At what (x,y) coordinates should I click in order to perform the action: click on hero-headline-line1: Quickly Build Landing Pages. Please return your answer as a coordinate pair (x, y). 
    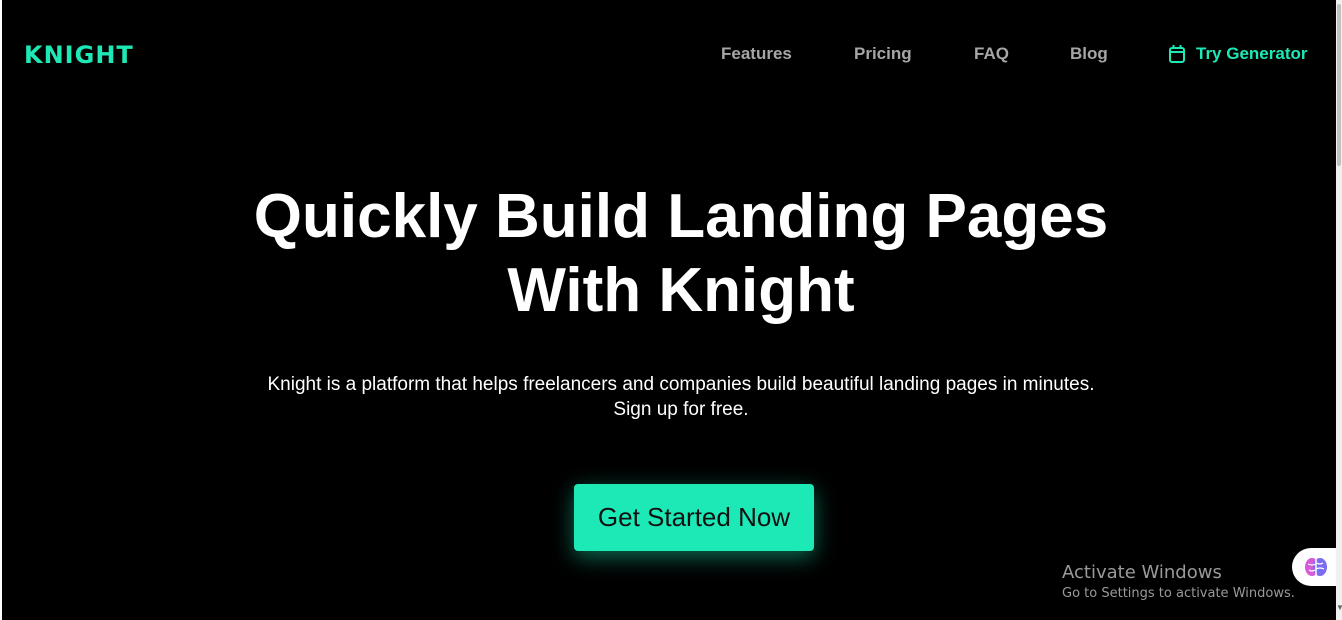
    Looking at the image, I should click on (681, 216).